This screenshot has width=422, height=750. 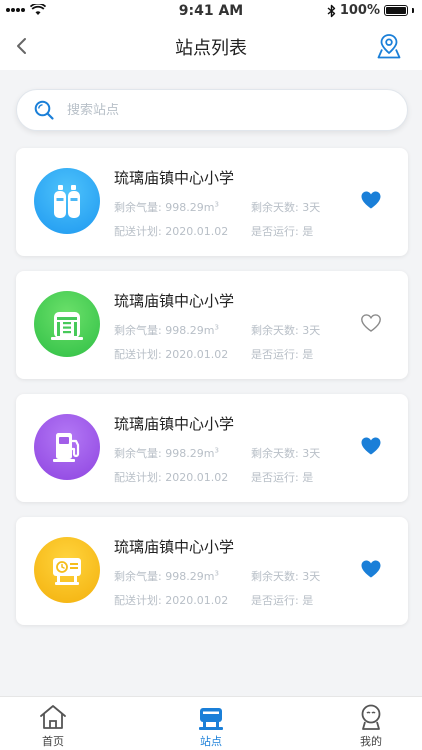 I want to click on gas-tank-building-glyph, so click(x=67, y=326).